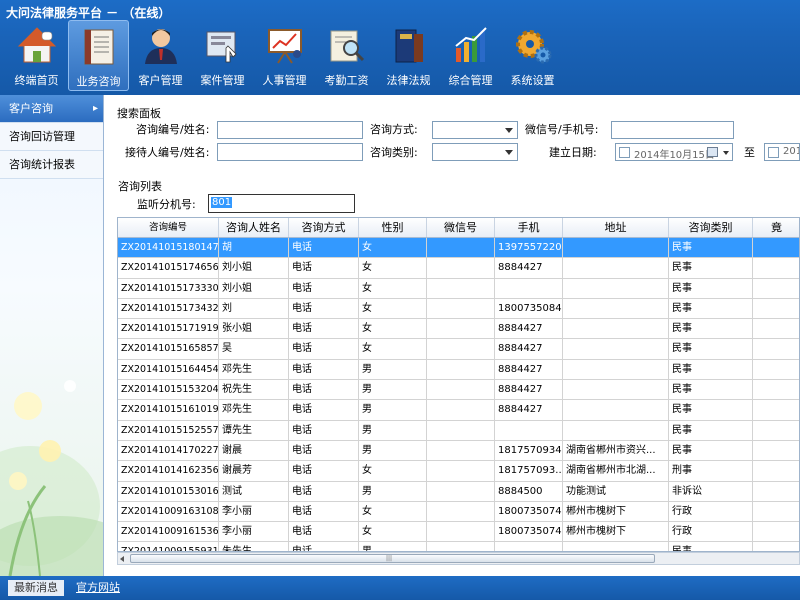 This screenshot has height=600, width=800. I want to click on official-site-link: 官方网站, so click(98, 588).